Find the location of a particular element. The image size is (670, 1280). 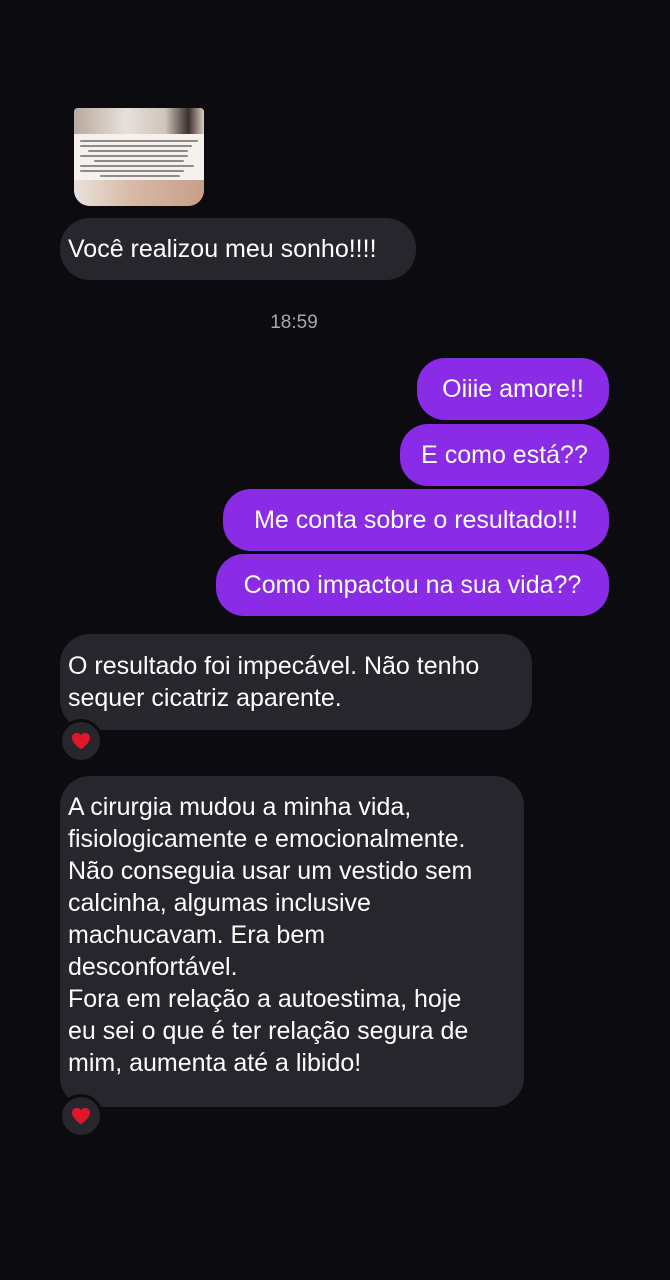

message-outgoing: Como impactou na sua vida?? is located at coordinates (412, 585).